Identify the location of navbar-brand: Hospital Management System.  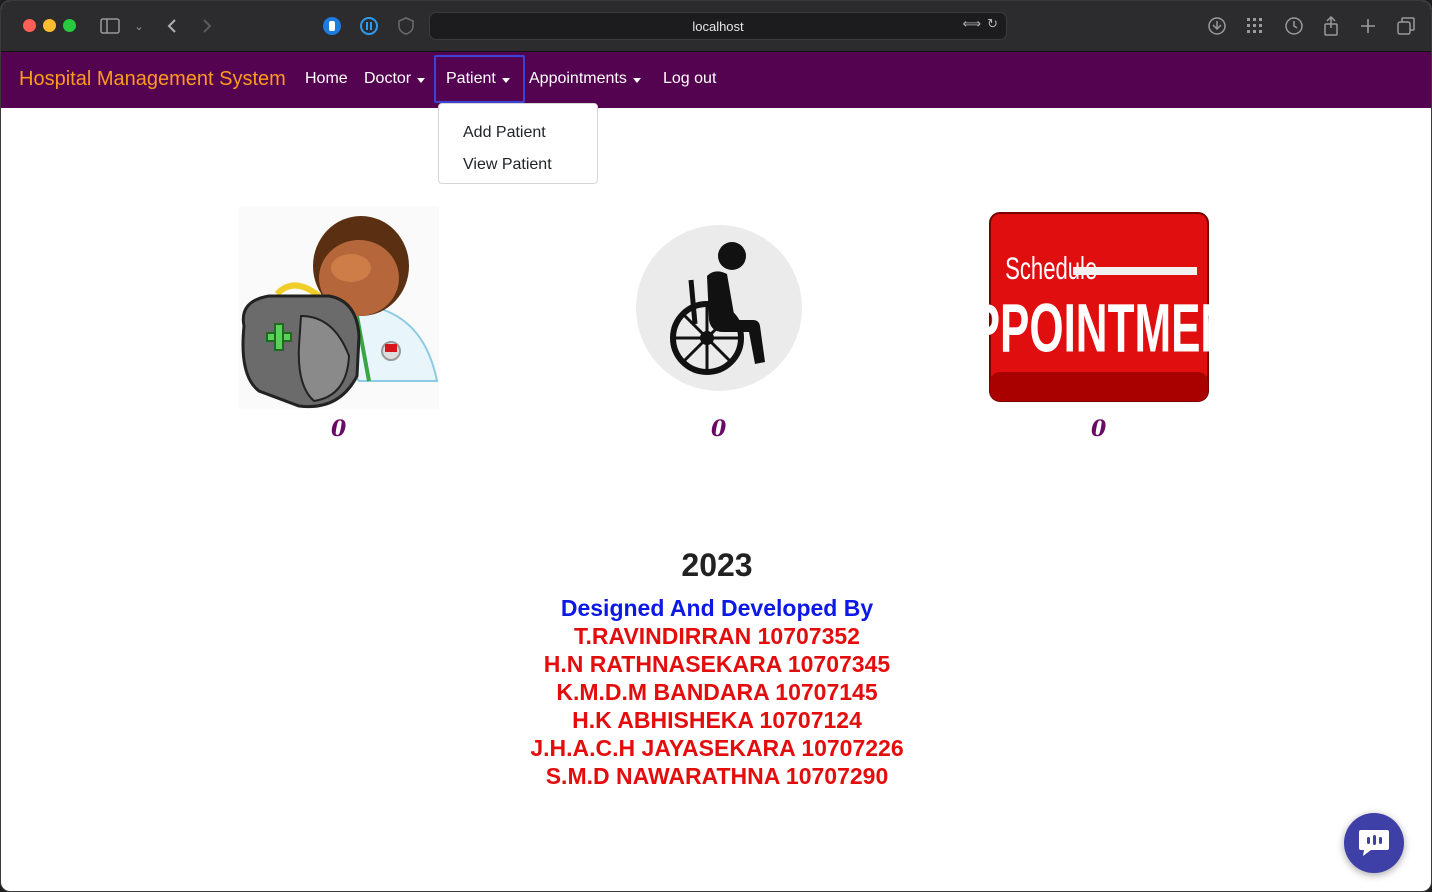
(152, 79).